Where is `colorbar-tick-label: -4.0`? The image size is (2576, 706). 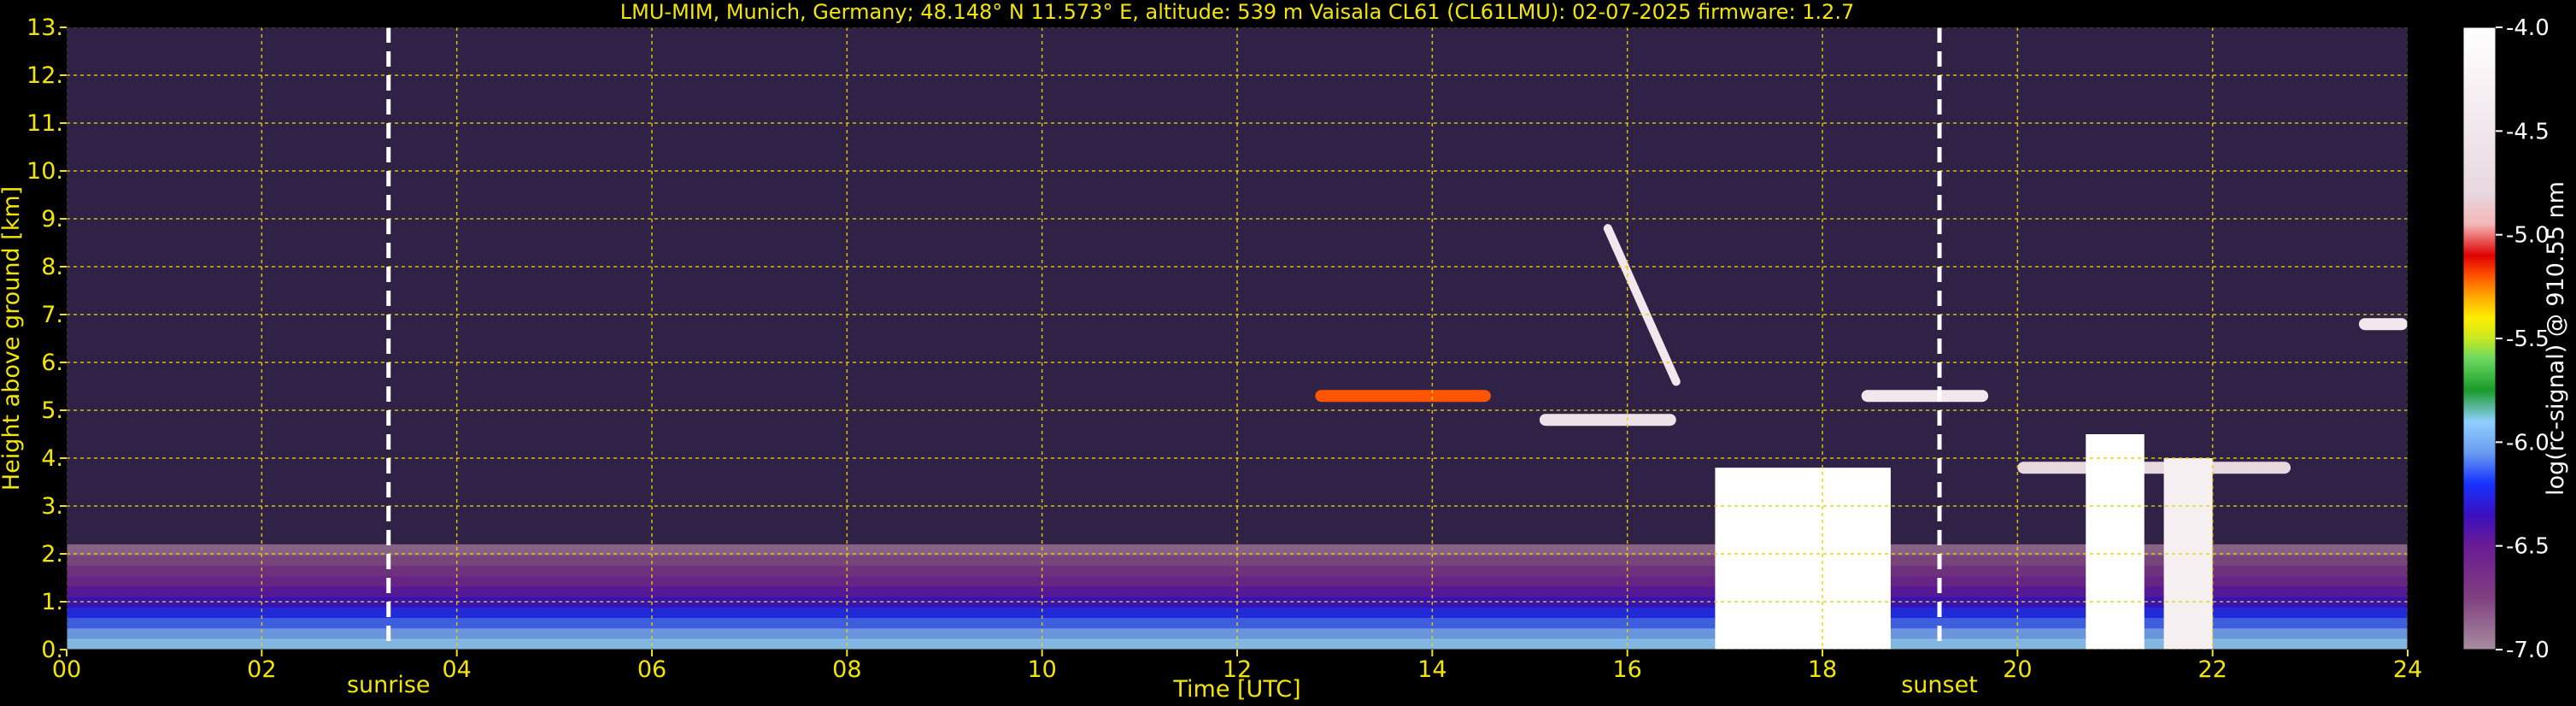 colorbar-tick-label: -4.0 is located at coordinates (2528, 28).